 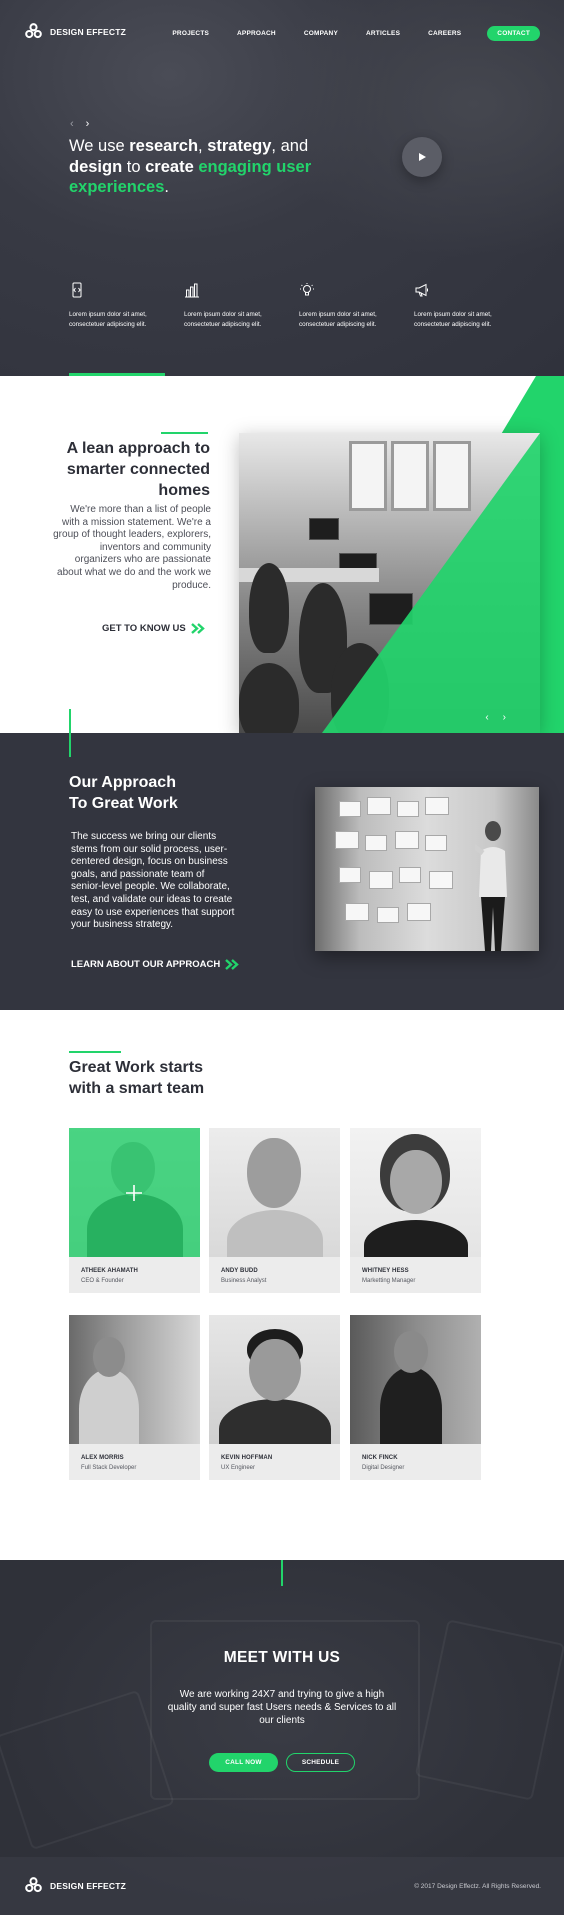 What do you see at coordinates (504, 717) in the screenshot?
I see `photo-next-arrow-icon: ›` at bounding box center [504, 717].